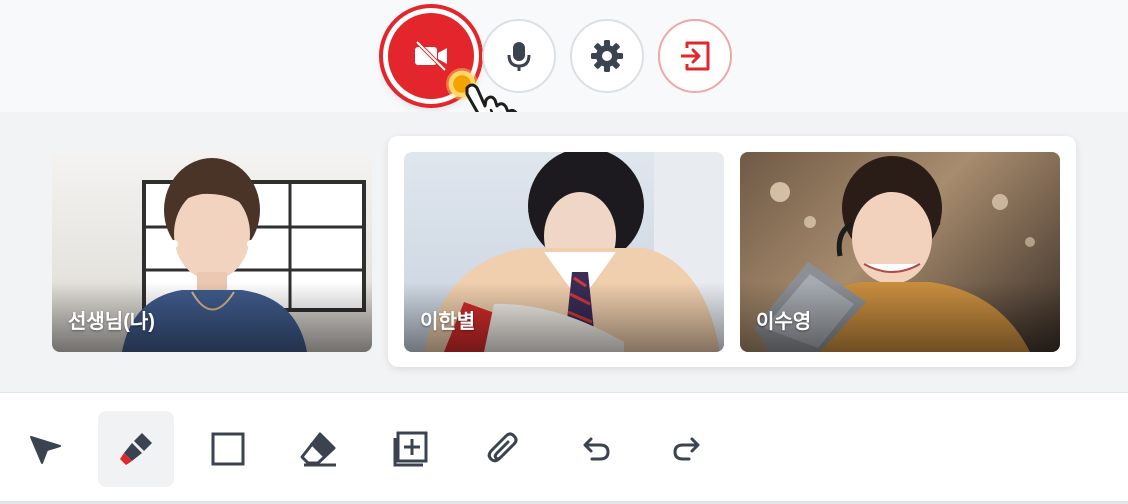 The image size is (1128, 504). What do you see at coordinates (900, 252) in the screenshot?
I see `participant-tile-student-2: 이수영` at bounding box center [900, 252].